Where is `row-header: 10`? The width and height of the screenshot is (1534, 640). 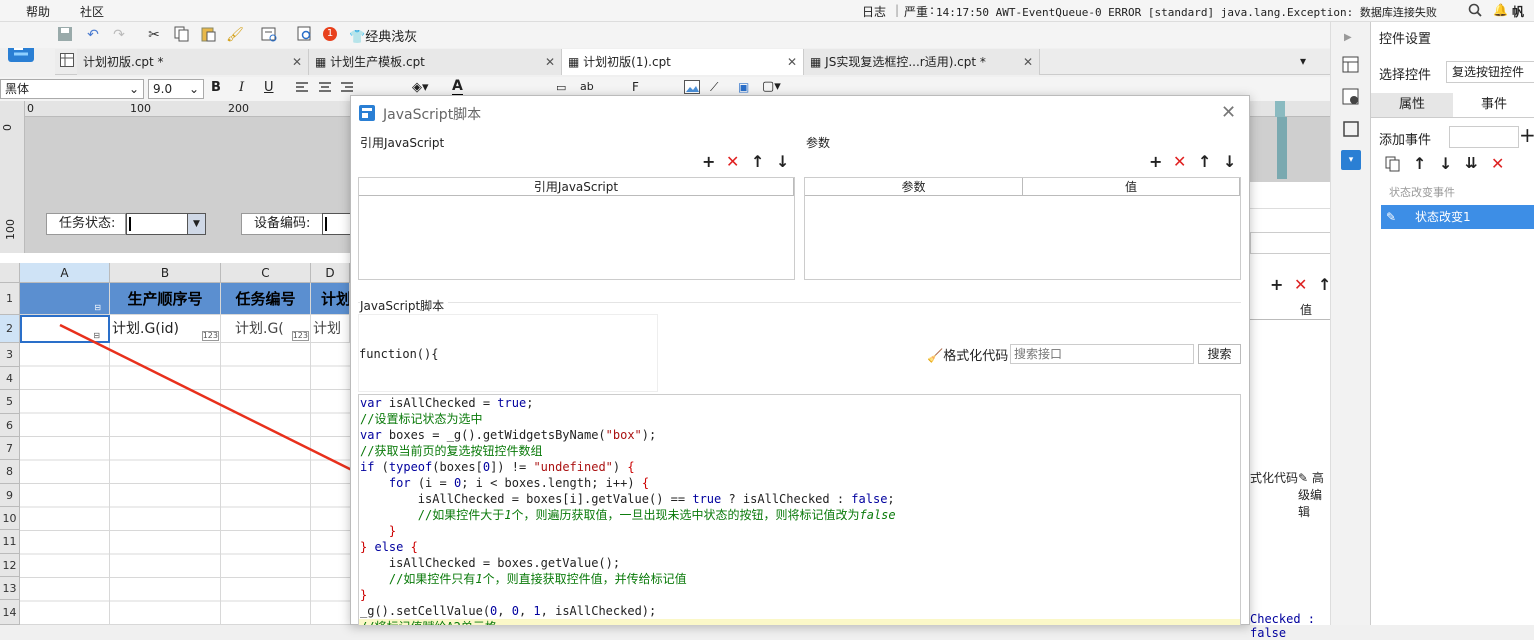 row-header: 10 is located at coordinates (10, 518).